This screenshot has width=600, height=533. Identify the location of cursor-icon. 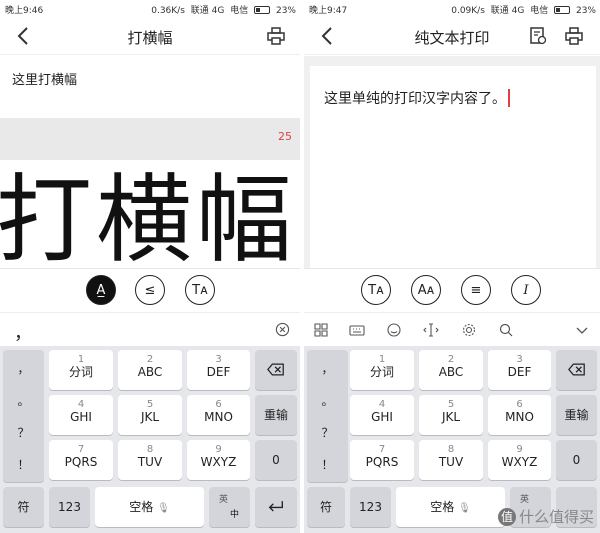
(431, 330).